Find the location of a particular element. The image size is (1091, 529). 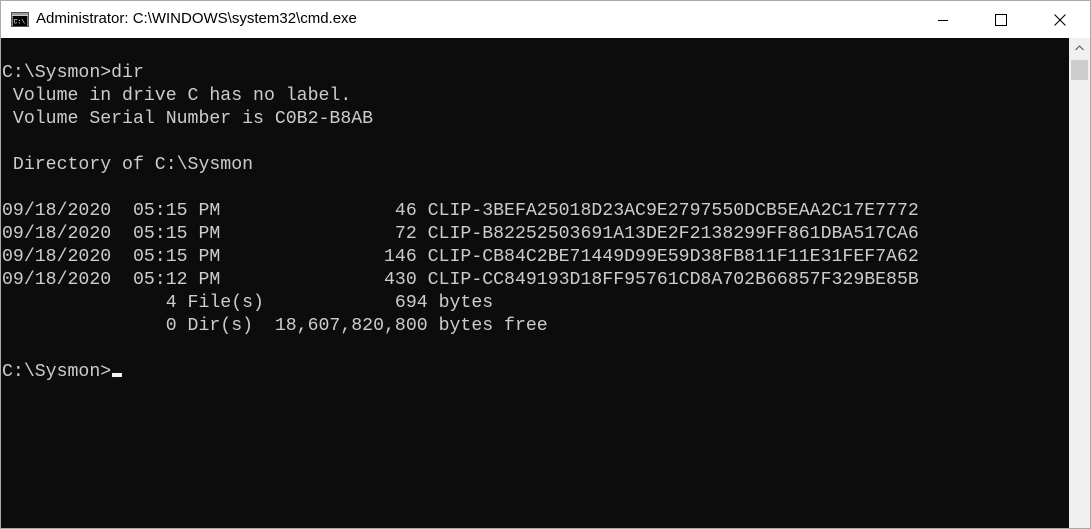

cmd-app-icon: C:\ is located at coordinates (20, 19).